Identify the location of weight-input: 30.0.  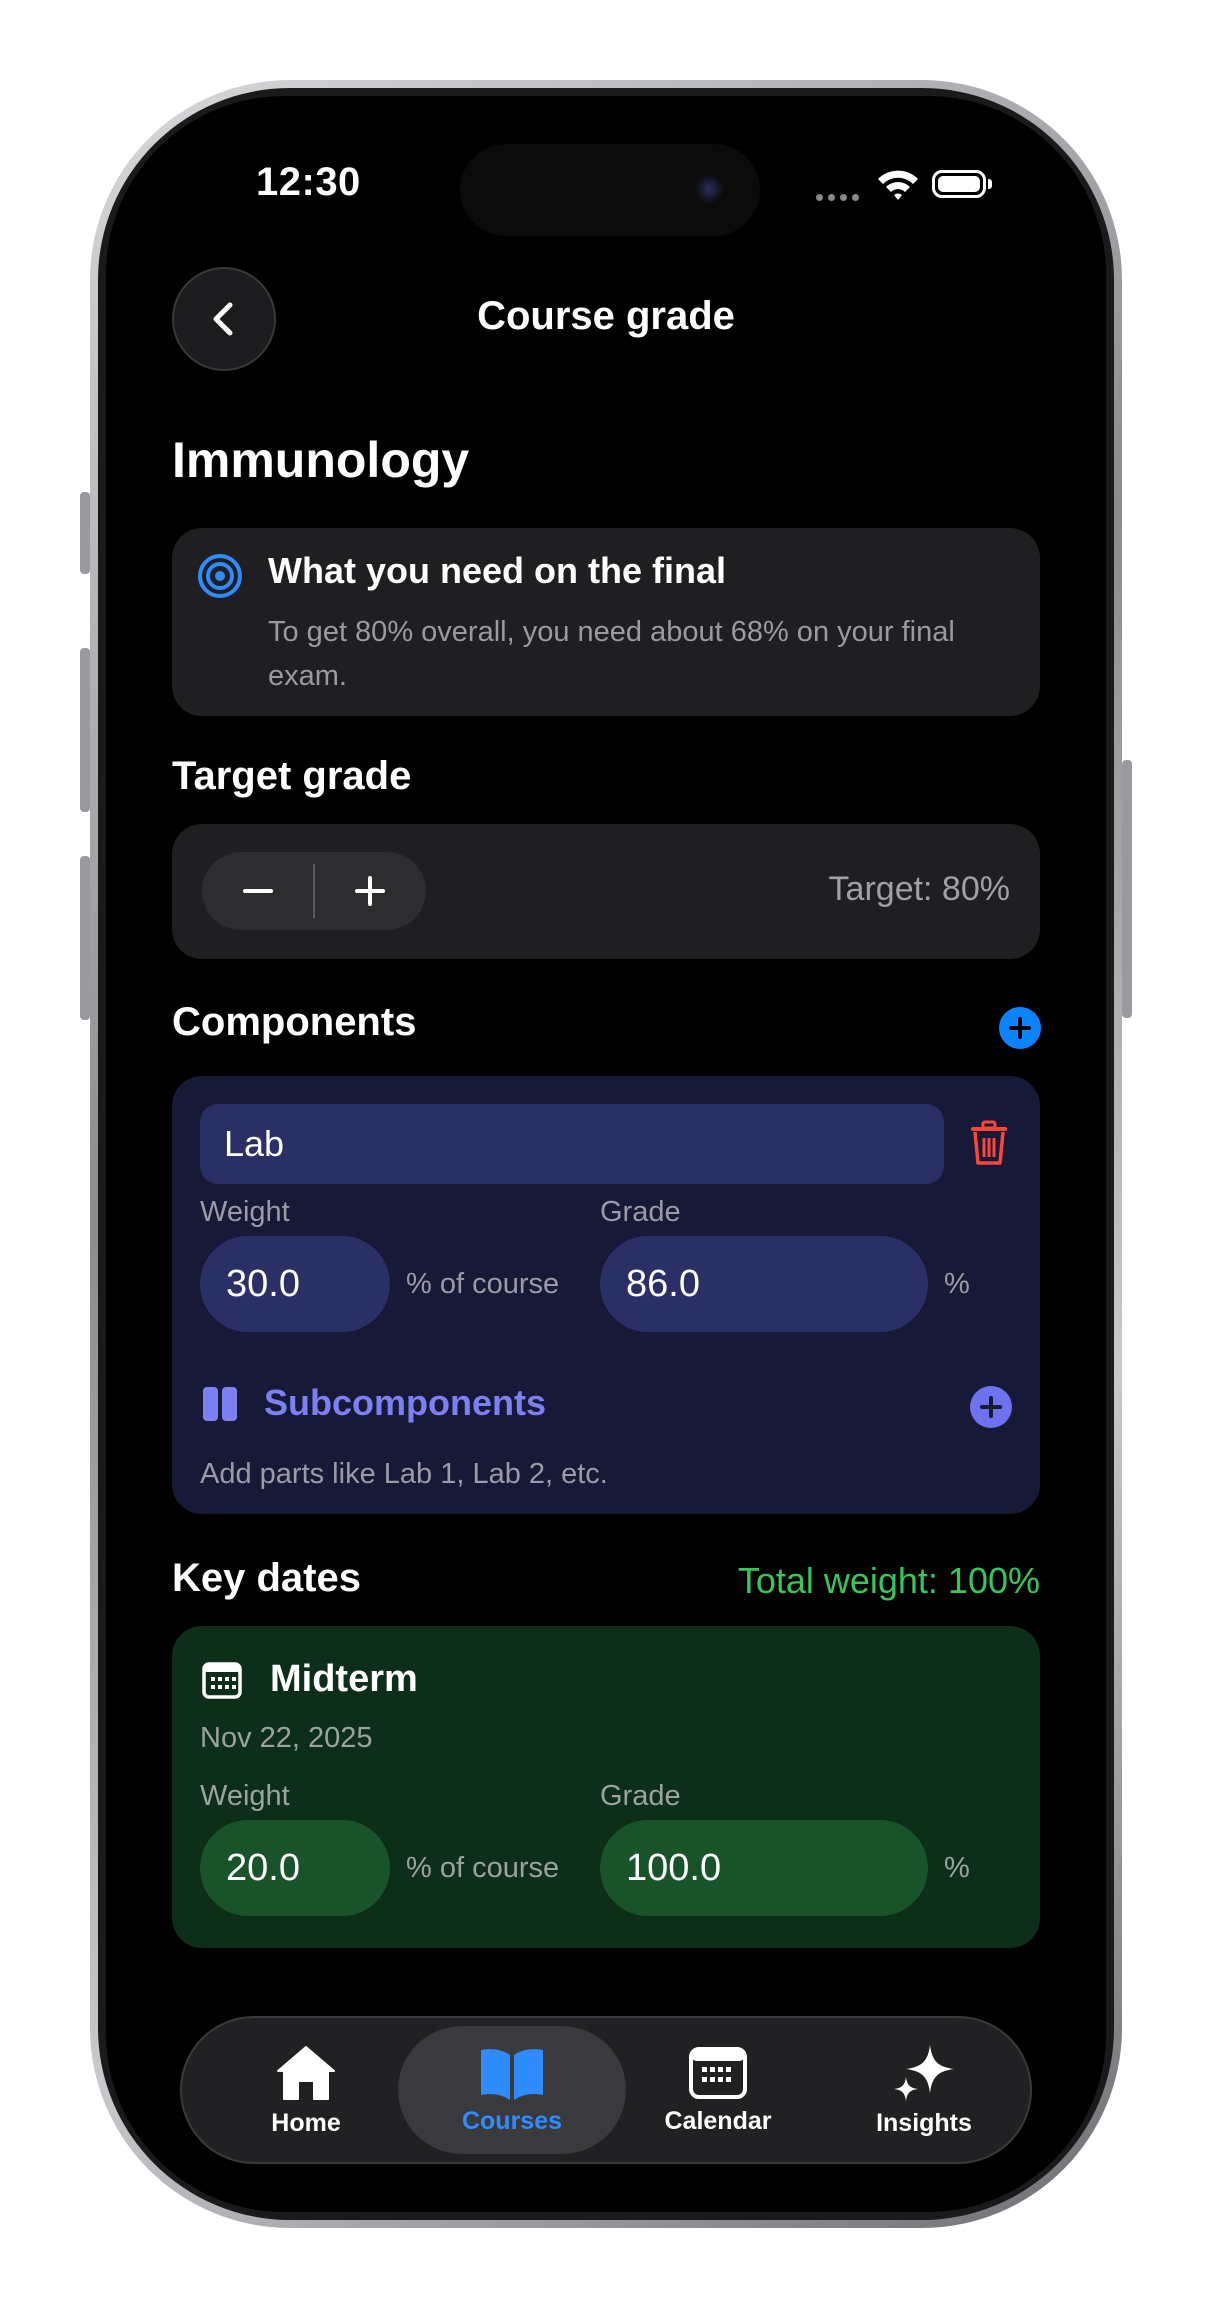
(295, 1284).